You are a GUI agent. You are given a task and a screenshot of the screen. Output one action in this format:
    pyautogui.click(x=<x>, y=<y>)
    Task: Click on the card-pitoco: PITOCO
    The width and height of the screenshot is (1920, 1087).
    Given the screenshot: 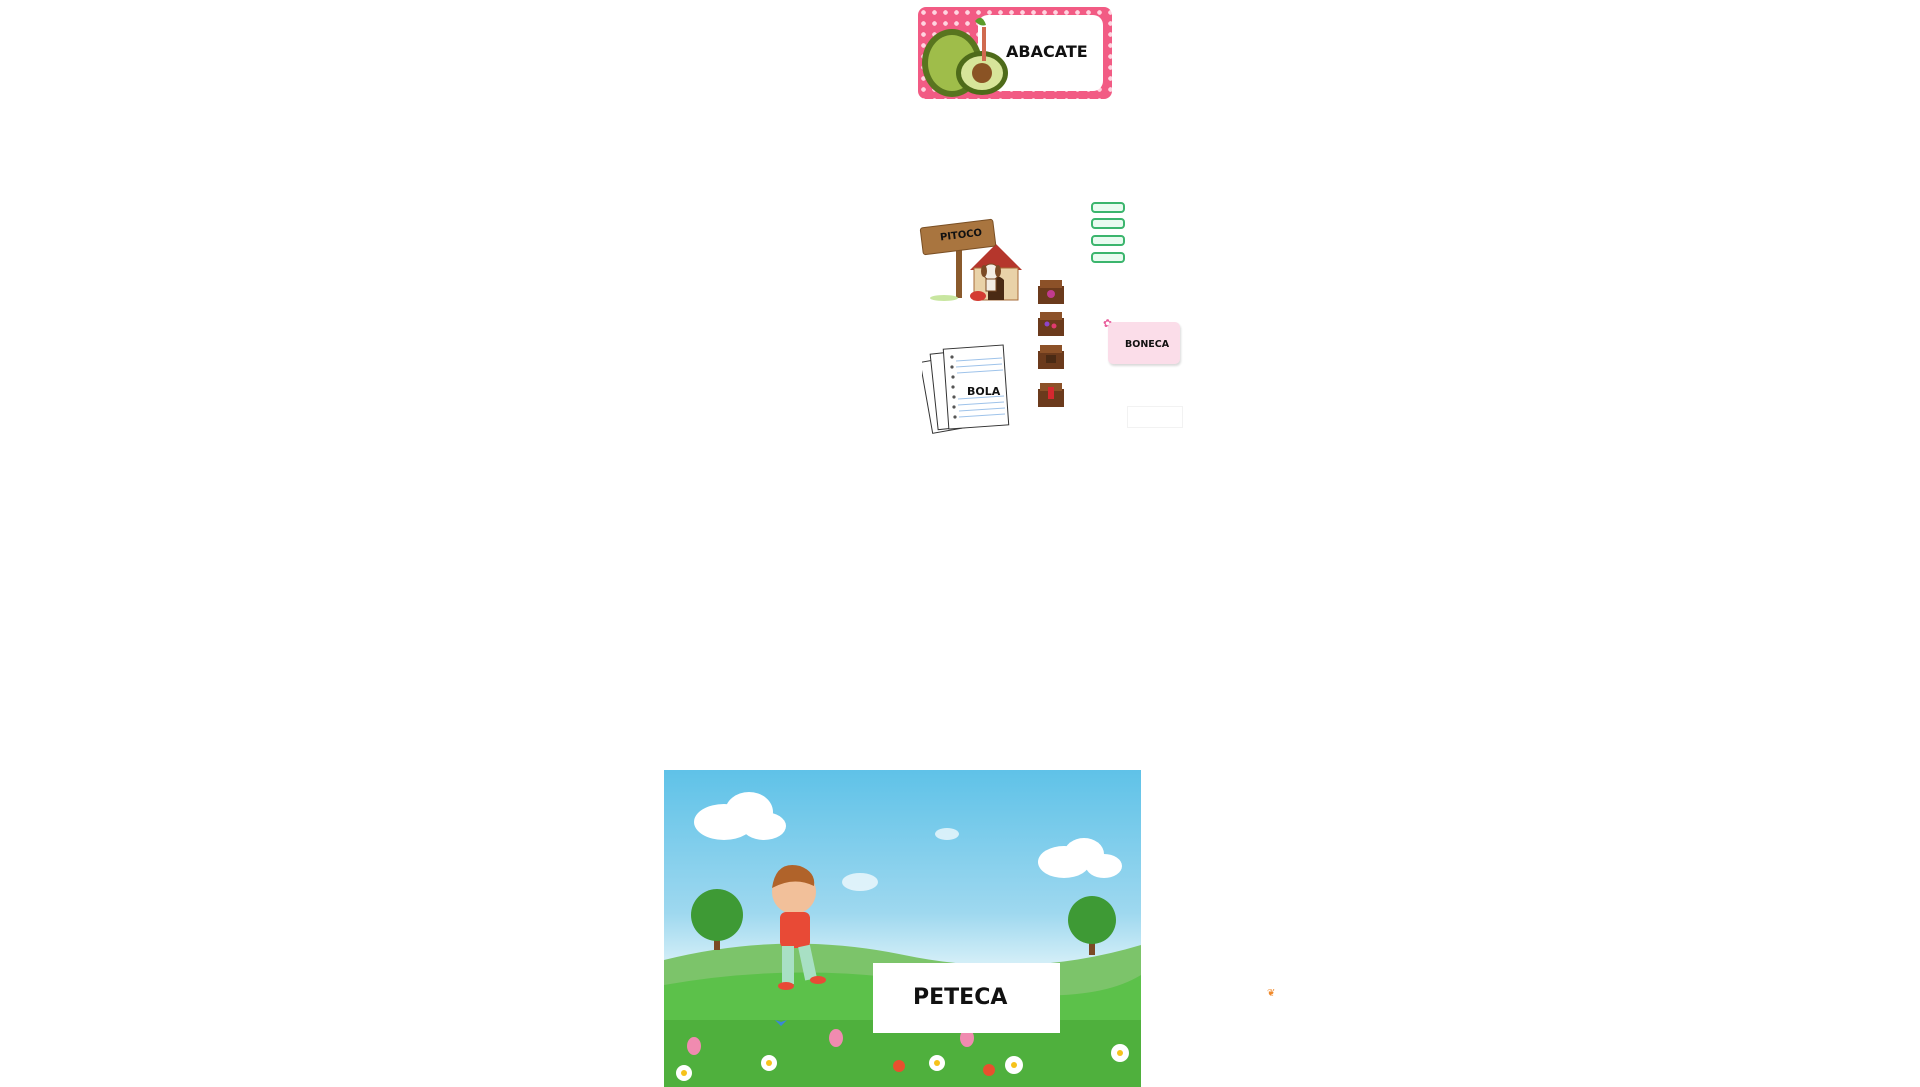 What is the action you would take?
    pyautogui.click(x=972, y=259)
    